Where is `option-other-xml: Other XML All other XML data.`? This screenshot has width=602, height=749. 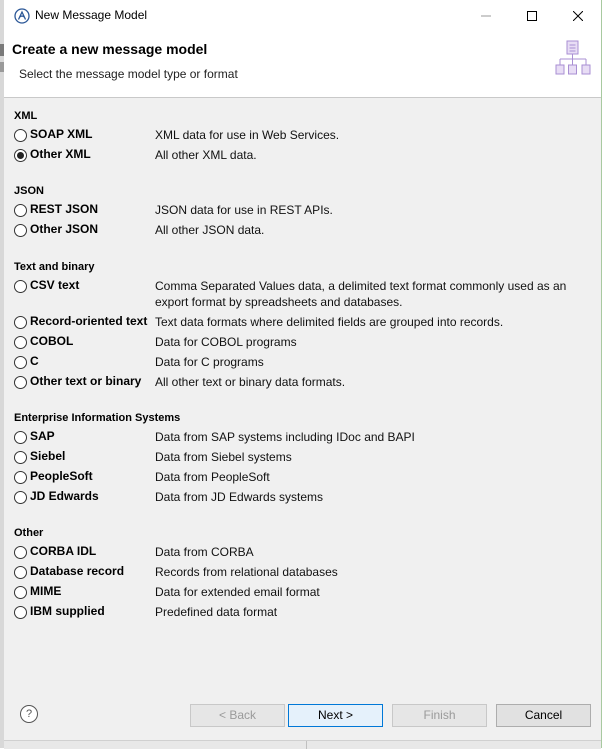
option-other-xml: Other XML All other XML data. is located at coordinates (135, 156).